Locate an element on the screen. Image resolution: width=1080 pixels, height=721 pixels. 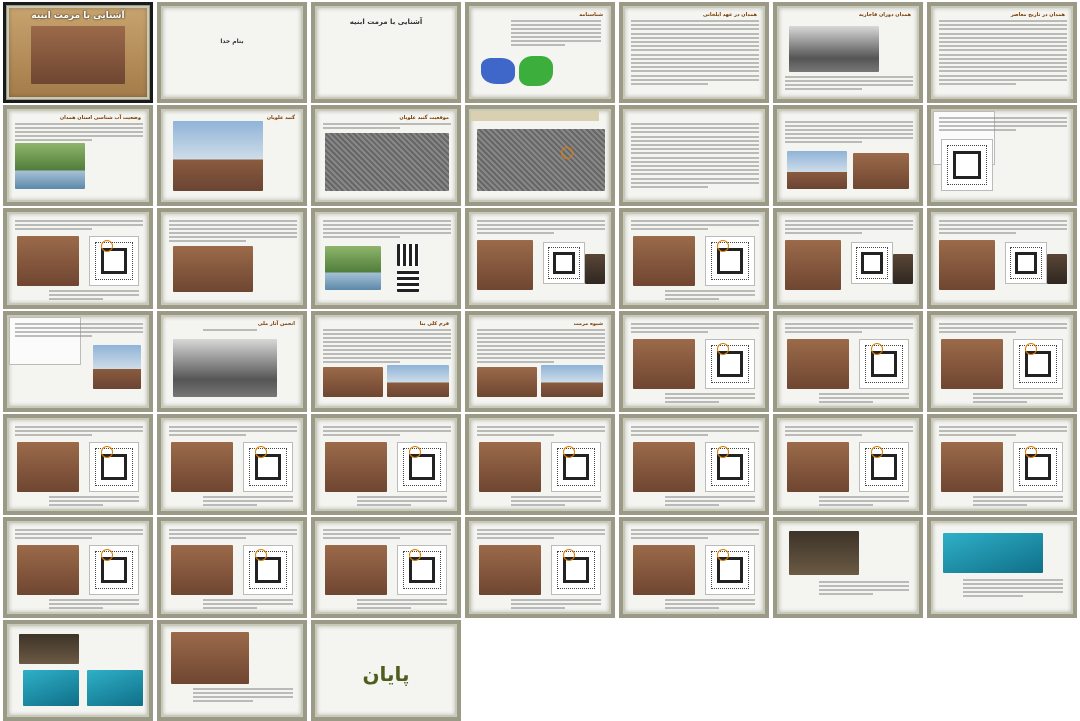
slide-thumbnail-6: همدان دوران قاجاریه is located at coordinates (848, 52).